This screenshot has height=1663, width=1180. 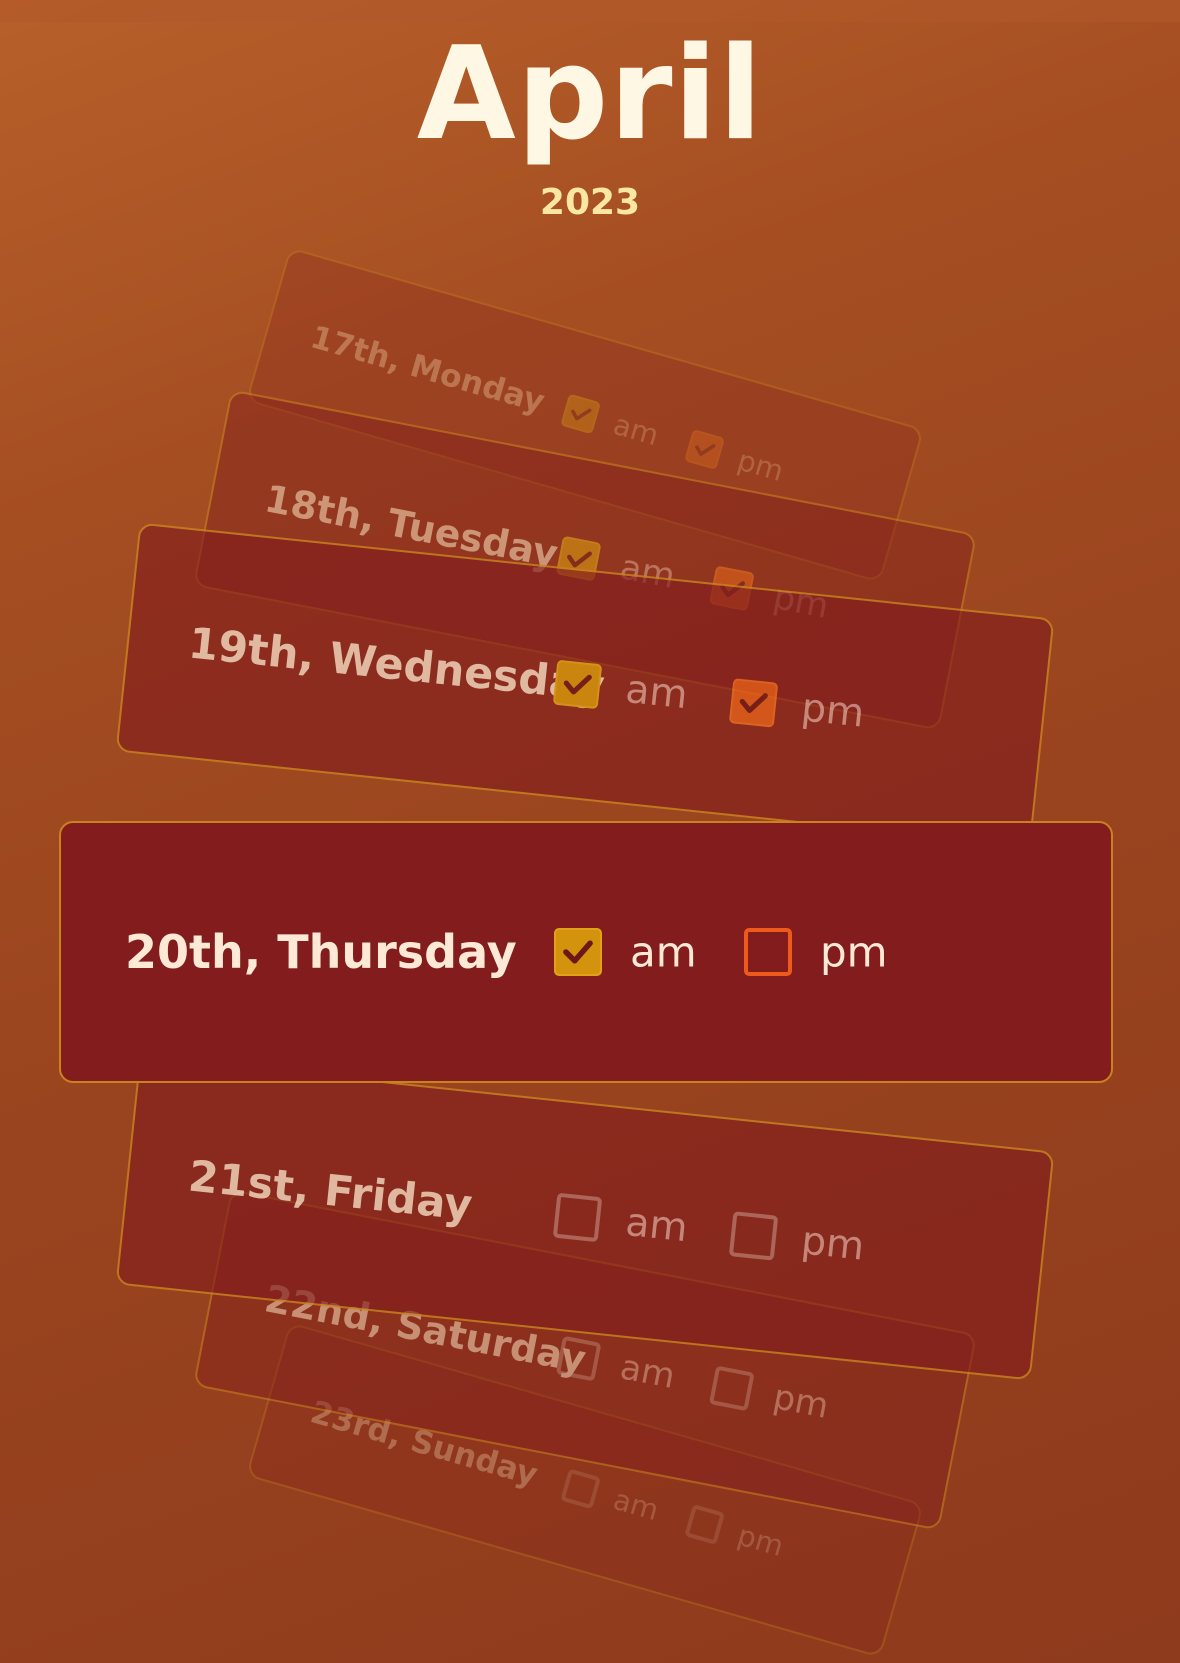 I want to click on day-label: 17th, Monday, so click(x=427, y=370).